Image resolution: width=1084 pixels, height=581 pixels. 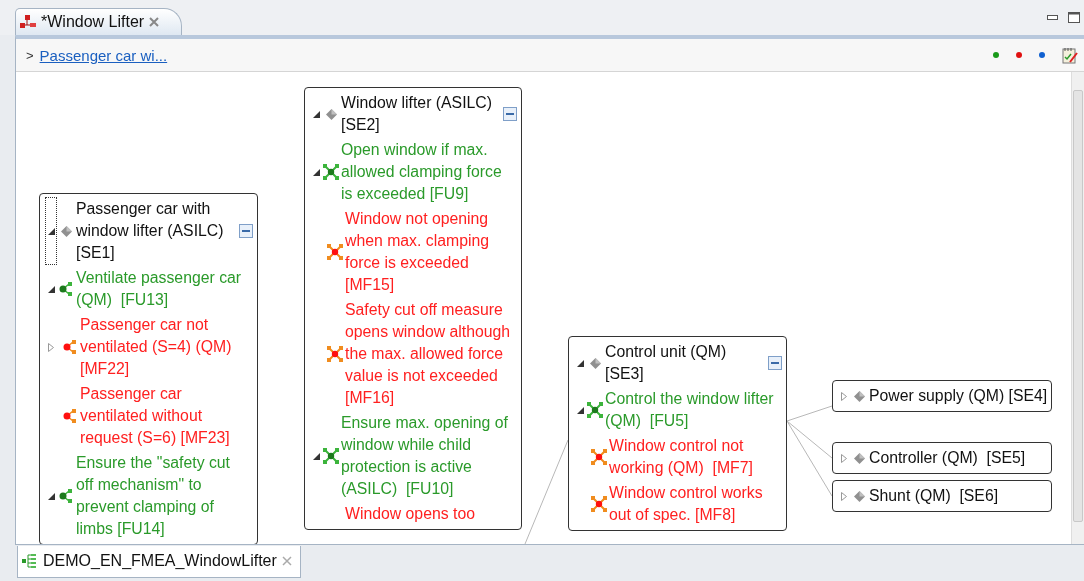 What do you see at coordinates (1074, 17) in the screenshot?
I see `maximize-icon` at bounding box center [1074, 17].